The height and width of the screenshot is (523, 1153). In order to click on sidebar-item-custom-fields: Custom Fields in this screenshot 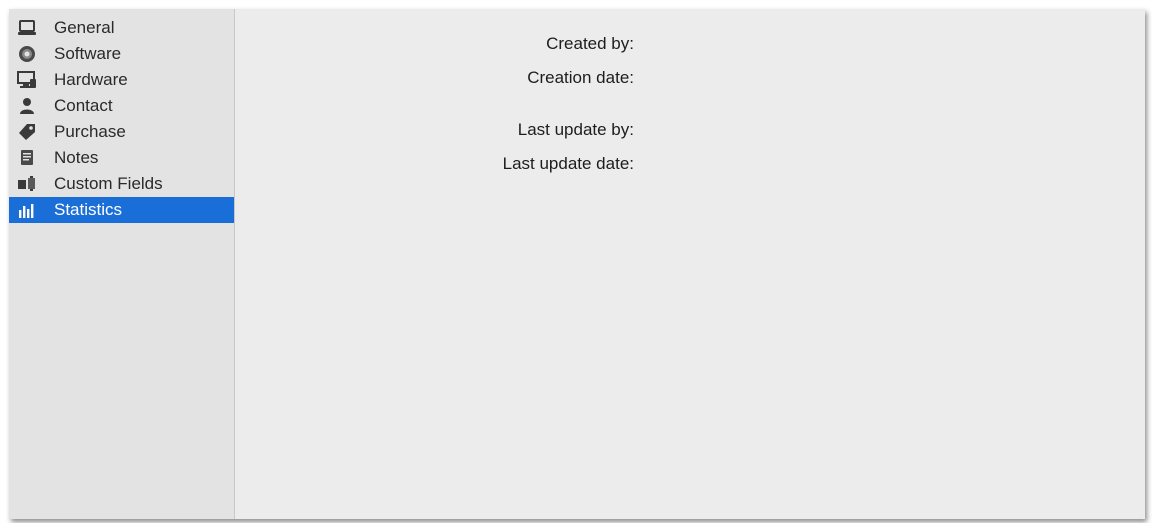, I will do `click(121, 184)`.